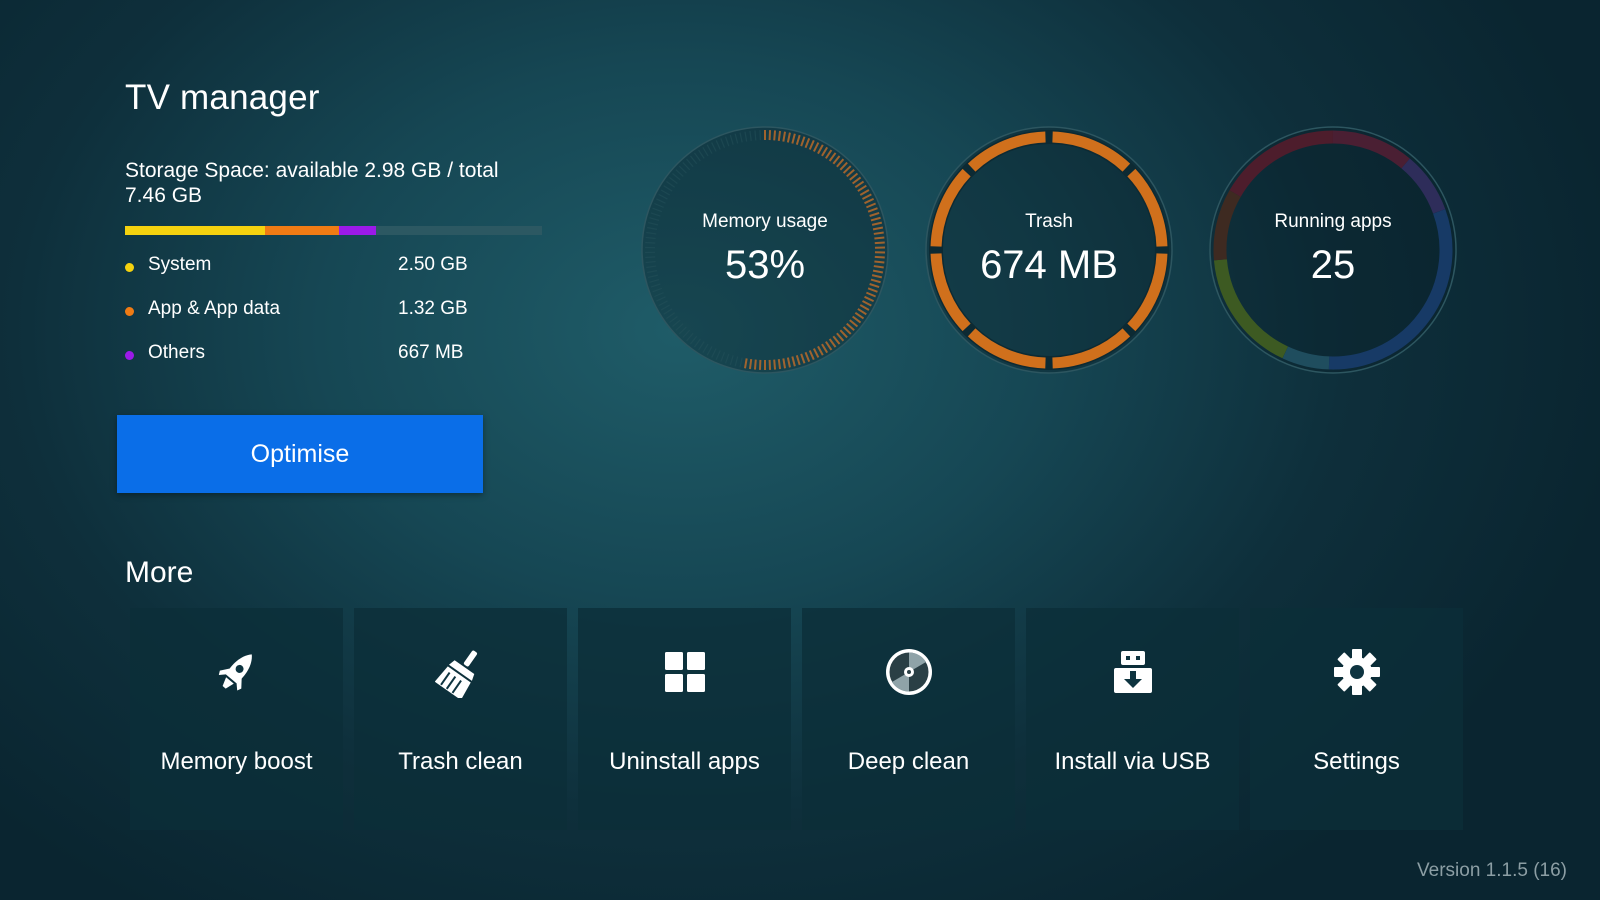  I want to click on gauge-value: 53%, so click(765, 265).